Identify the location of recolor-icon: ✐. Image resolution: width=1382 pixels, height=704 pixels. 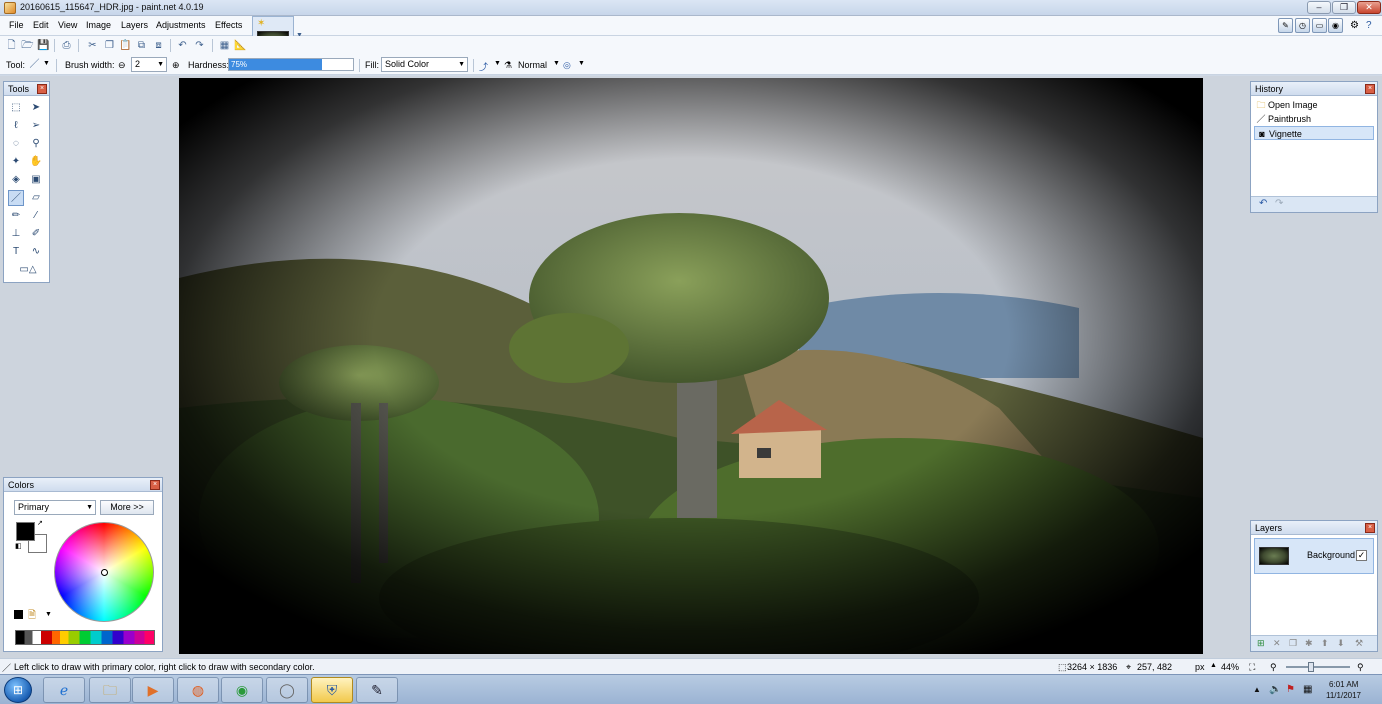
(36, 234).